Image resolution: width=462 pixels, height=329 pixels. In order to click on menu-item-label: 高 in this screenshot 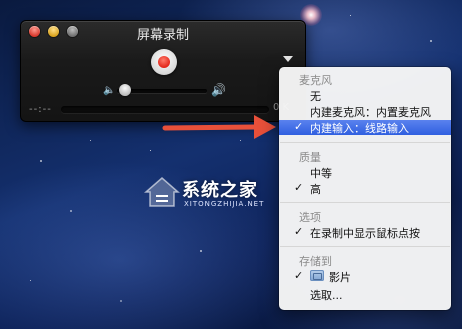, I will do `click(315, 189)`.